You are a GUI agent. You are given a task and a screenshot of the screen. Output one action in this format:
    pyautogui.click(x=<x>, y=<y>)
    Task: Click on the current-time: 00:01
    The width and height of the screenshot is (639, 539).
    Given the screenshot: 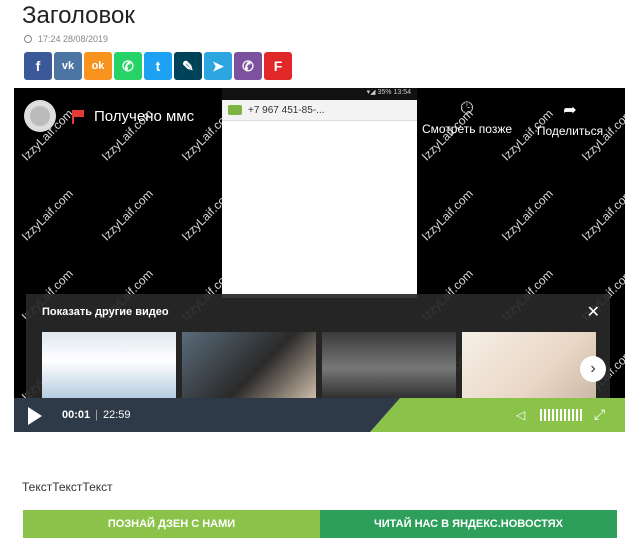 What is the action you would take?
    pyautogui.click(x=76, y=415)
    